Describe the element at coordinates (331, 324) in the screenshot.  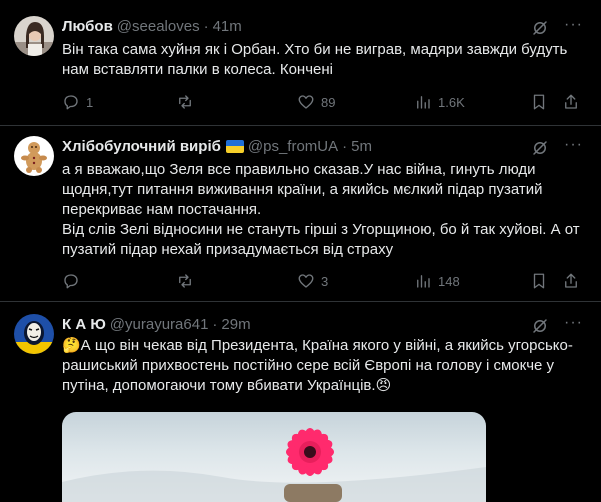
I see `tweet-header: К А Ю @yurayura641 · 29m` at that location.